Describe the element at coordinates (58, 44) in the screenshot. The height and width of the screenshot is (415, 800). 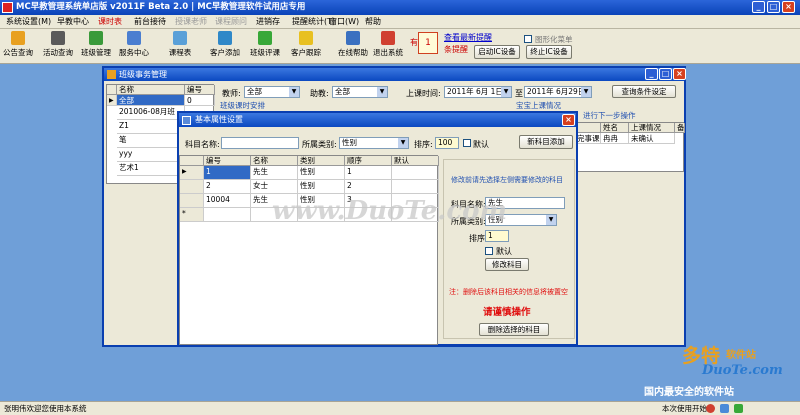
I see `tool-activity: 活动查询` at that location.